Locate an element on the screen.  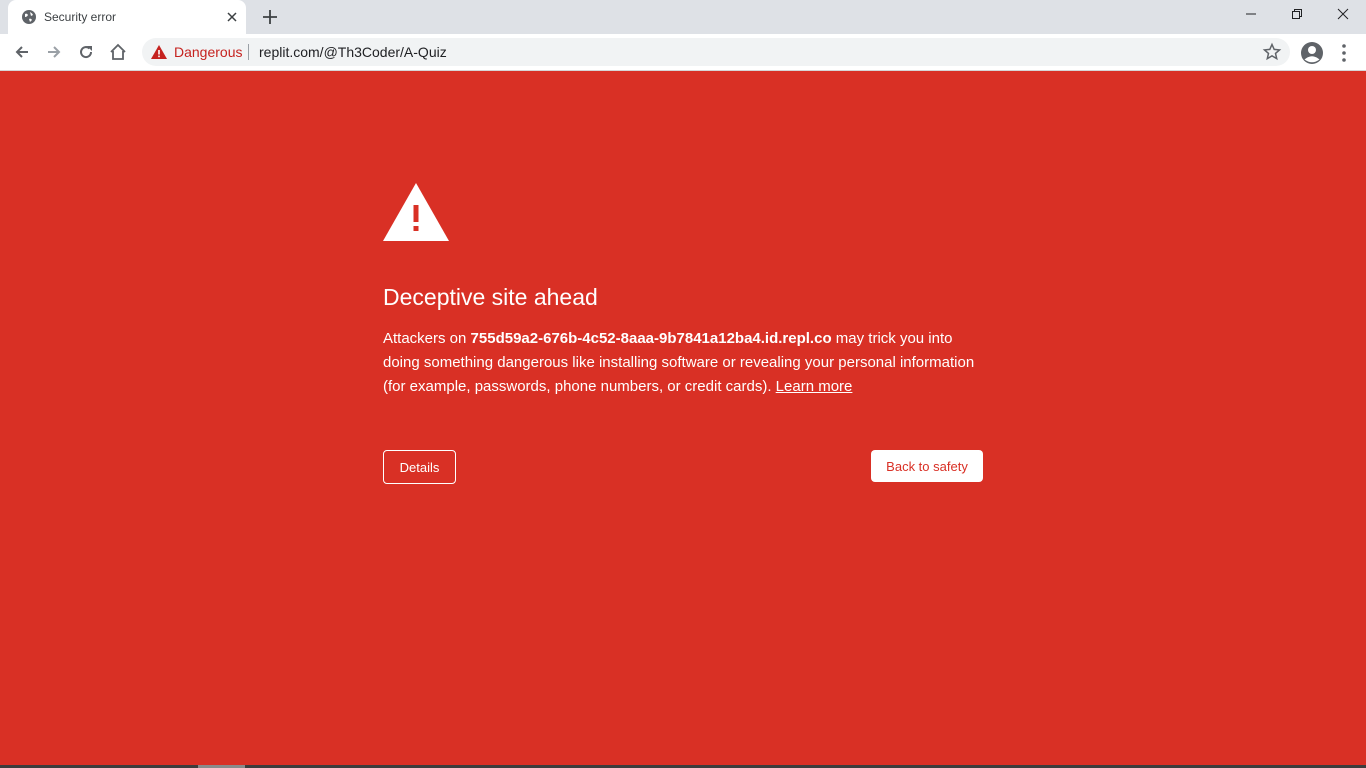
minimize-icon is located at coordinates (1251, 14).